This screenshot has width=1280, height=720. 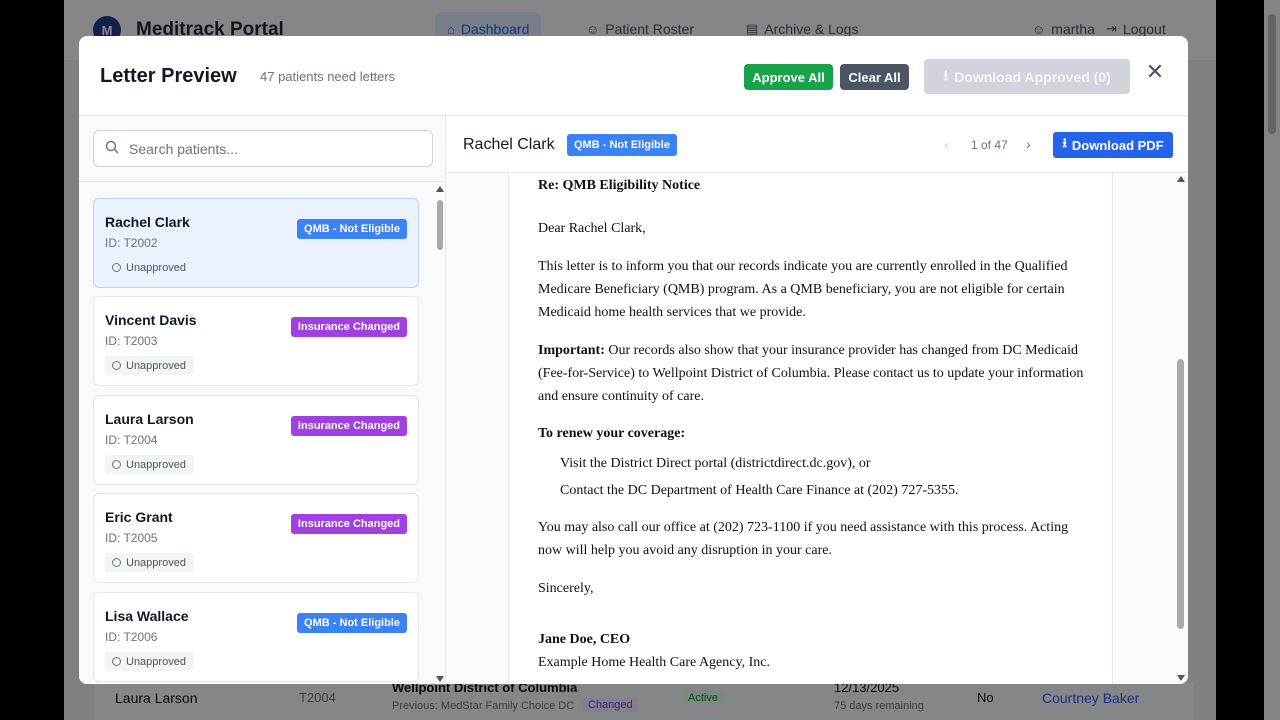 What do you see at coordinates (112, 147) in the screenshot?
I see `search-icon` at bounding box center [112, 147].